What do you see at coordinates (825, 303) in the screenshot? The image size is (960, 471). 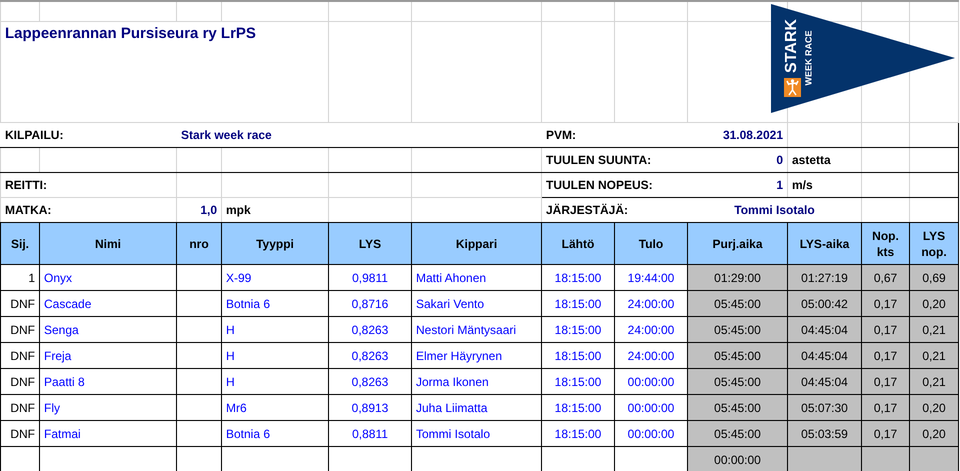 I see `table-cell: 05:00:42` at bounding box center [825, 303].